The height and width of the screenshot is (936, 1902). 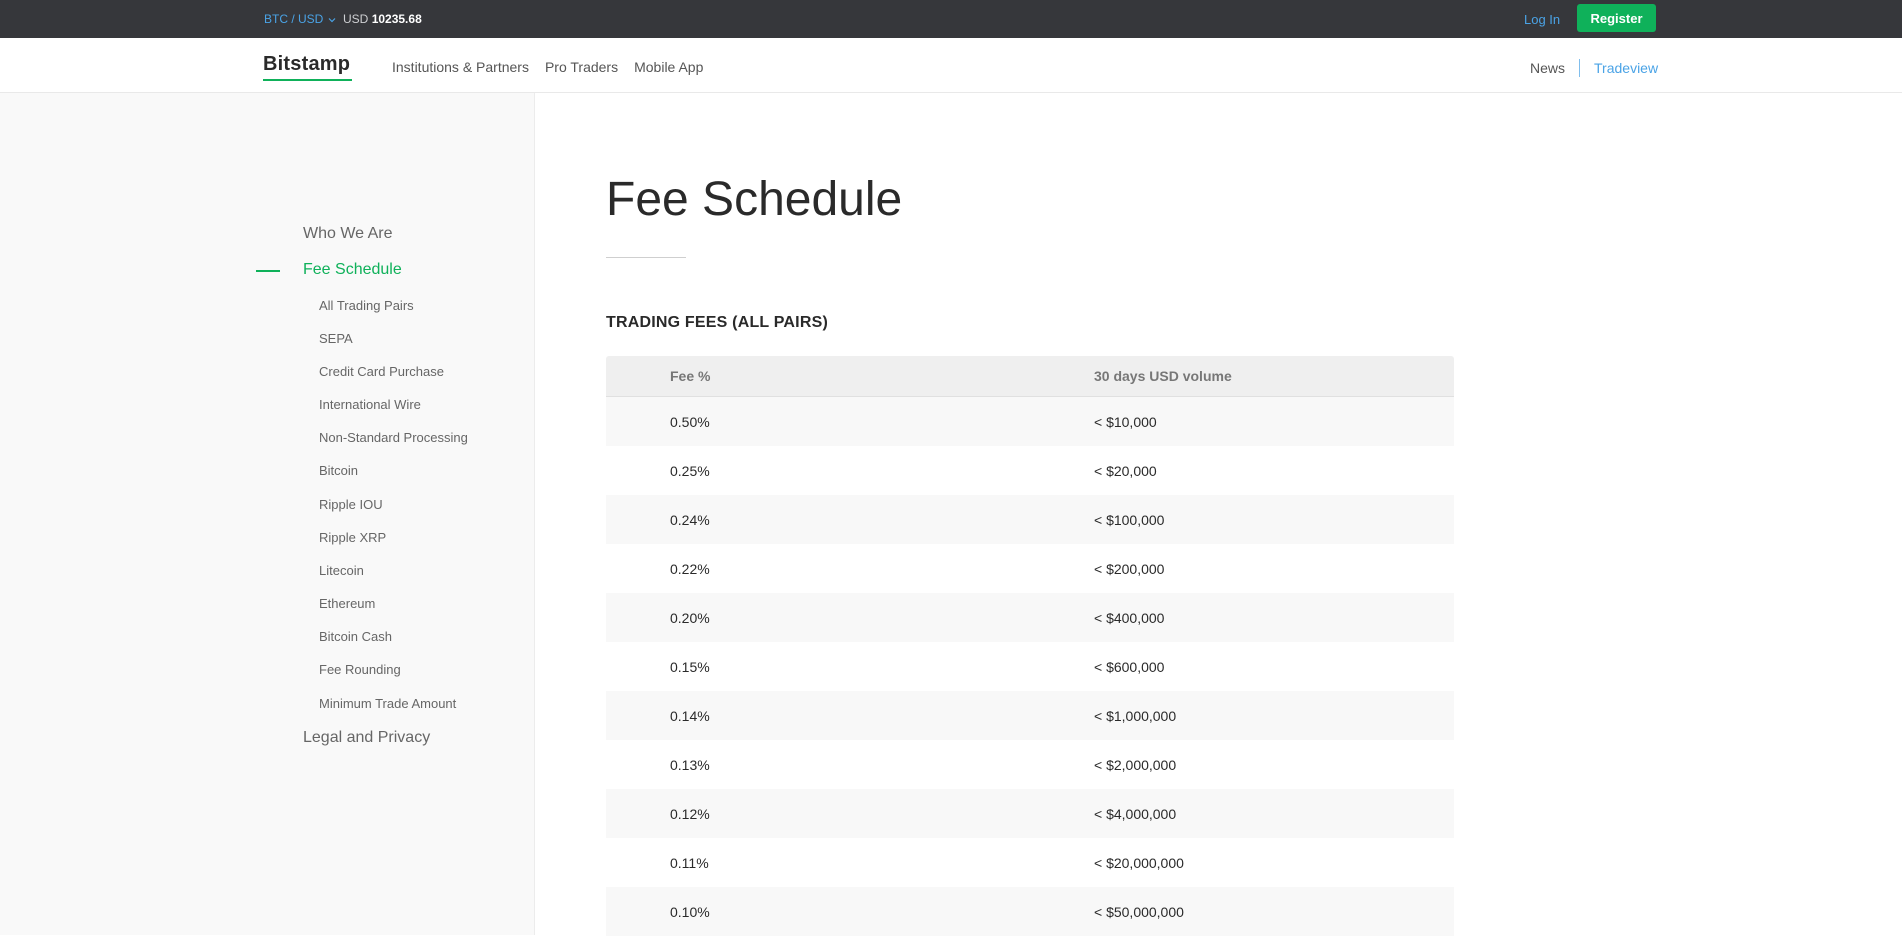 What do you see at coordinates (690, 618) in the screenshot?
I see `fee-cell: 0.20%` at bounding box center [690, 618].